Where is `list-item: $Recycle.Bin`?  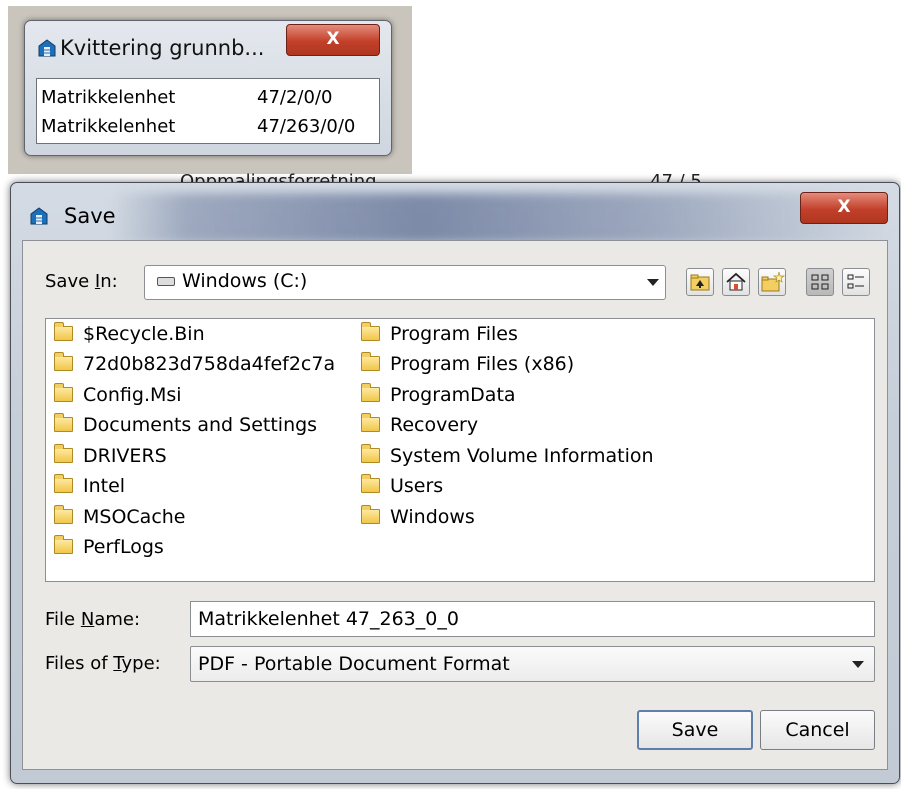
list-item: $Recycle.Bin is located at coordinates (129, 335).